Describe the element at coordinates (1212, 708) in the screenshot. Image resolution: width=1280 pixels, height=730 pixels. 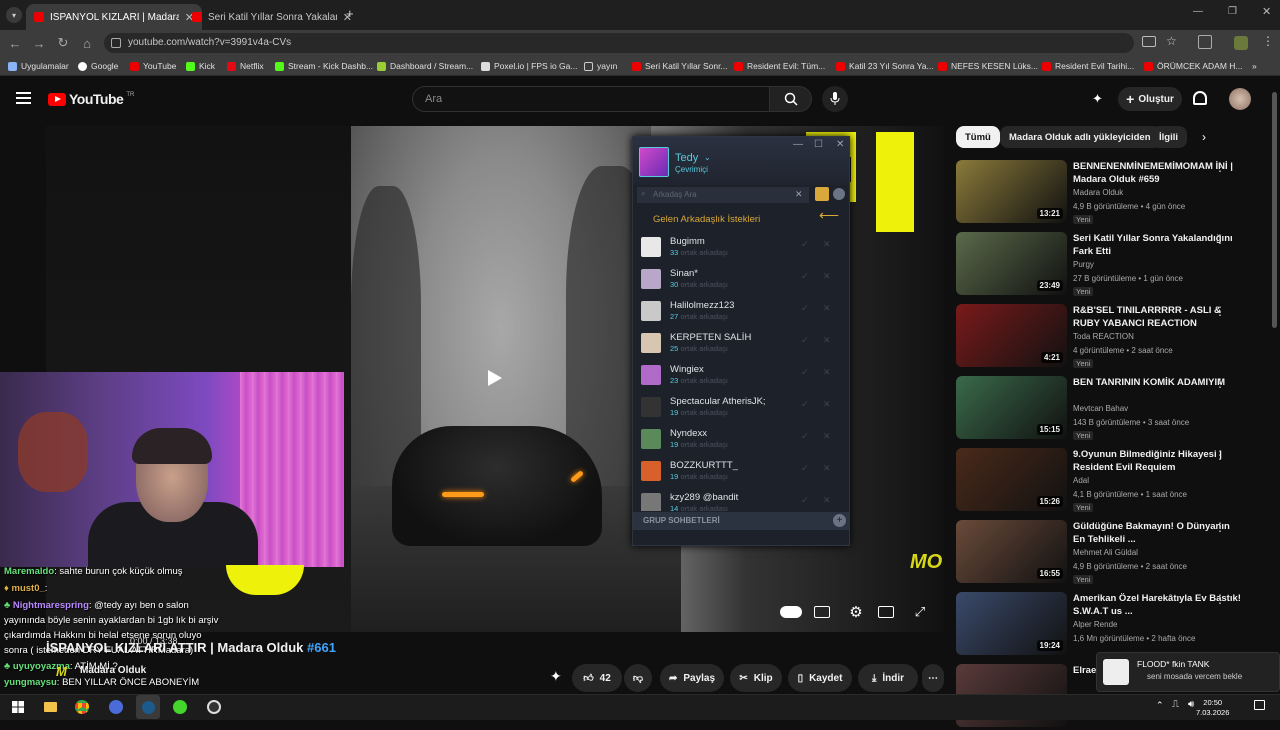
I see `system-clock: 20:50 7.03.2026` at that location.